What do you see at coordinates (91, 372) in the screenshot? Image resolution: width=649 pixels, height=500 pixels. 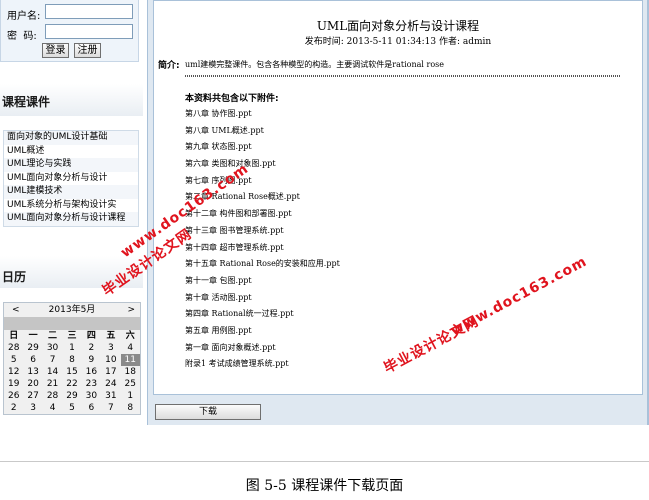 I see `calendar-day: 16` at bounding box center [91, 372].